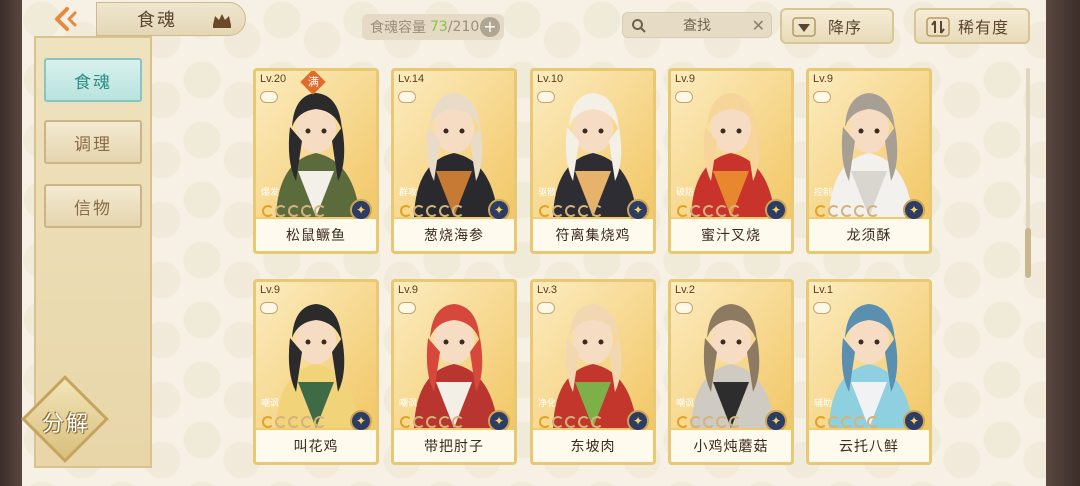  What do you see at coordinates (273, 79) in the screenshot?
I see `level-label: Lv.20` at bounding box center [273, 79].